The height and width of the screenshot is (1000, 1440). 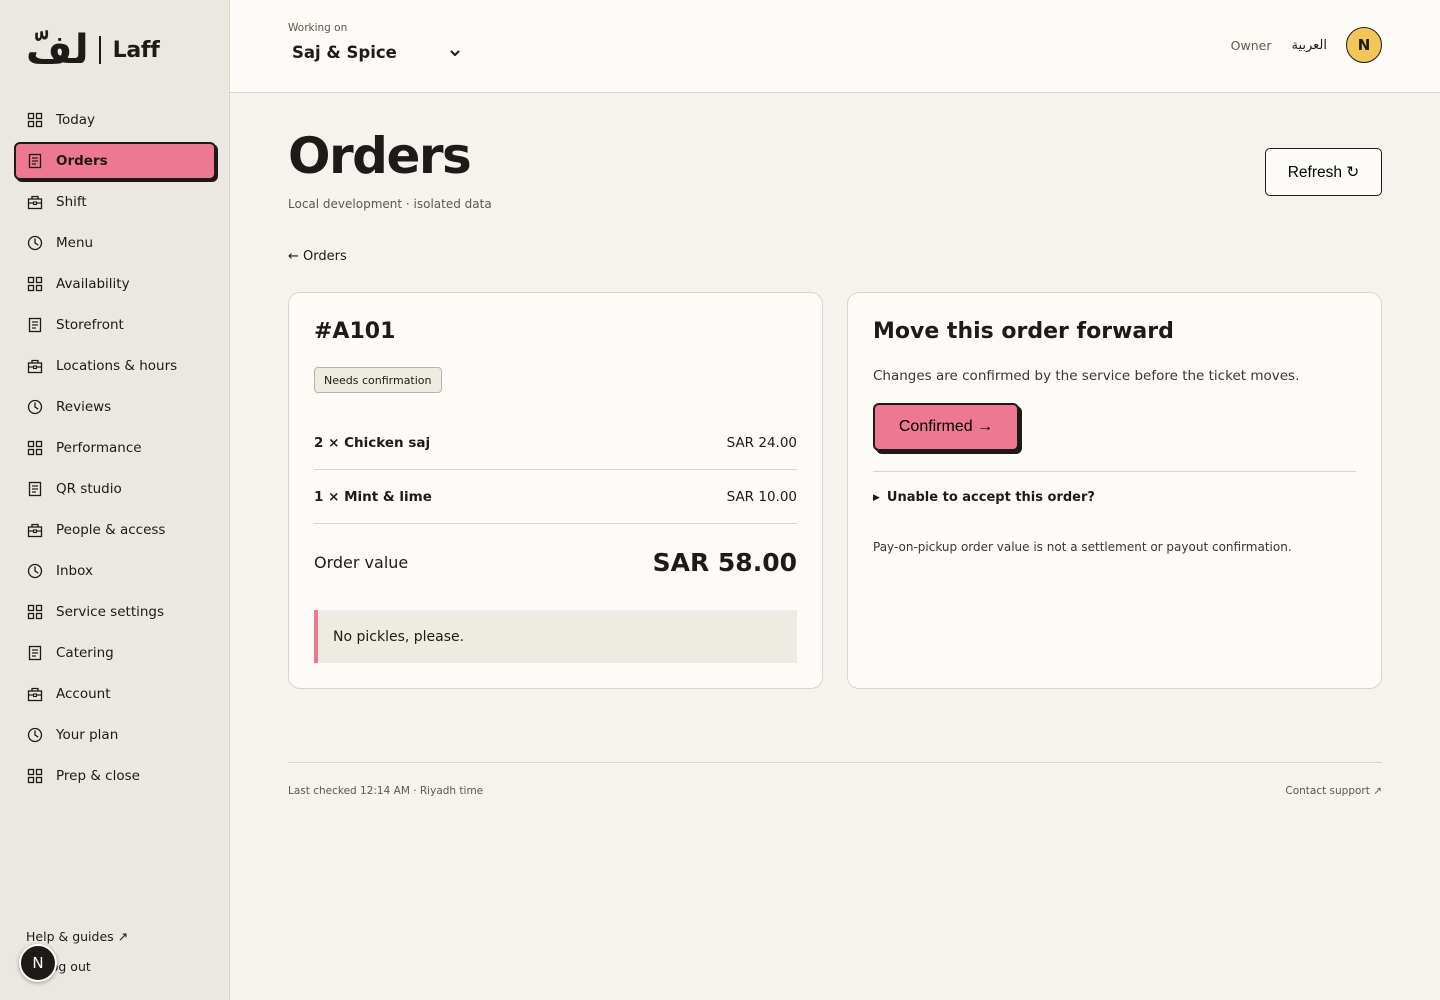 What do you see at coordinates (555, 562) in the screenshot?
I see `order-total-row: Order value SAR 58.00` at bounding box center [555, 562].